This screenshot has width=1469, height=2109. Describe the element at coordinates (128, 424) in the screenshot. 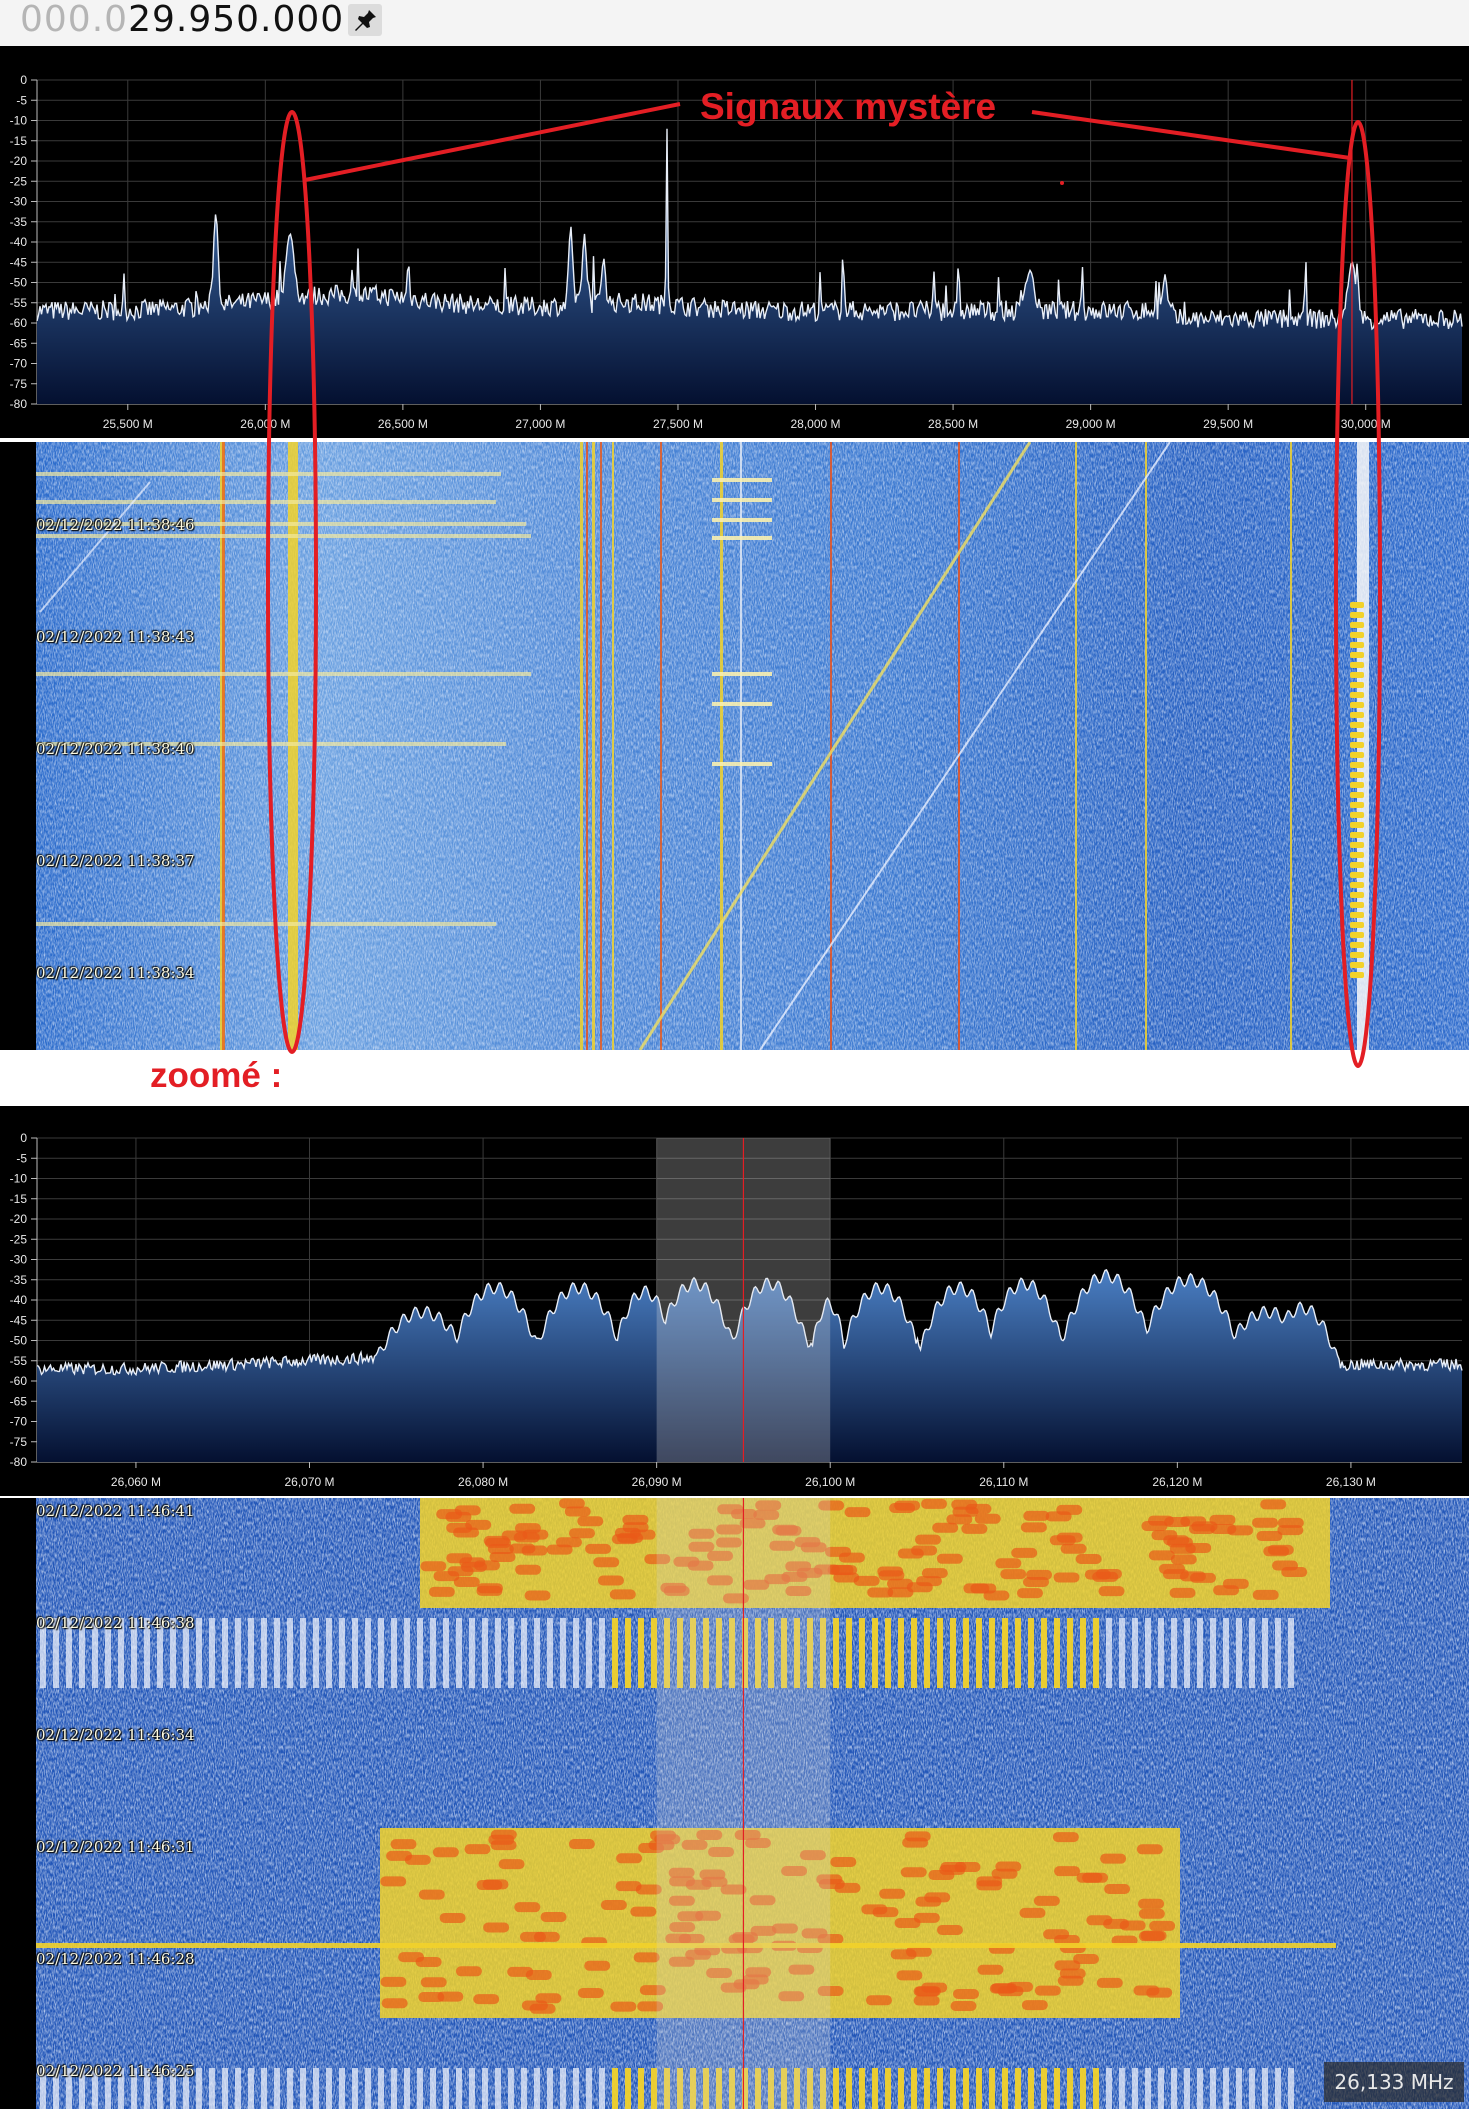

I see `x-tick-label: 25,500 M` at that location.